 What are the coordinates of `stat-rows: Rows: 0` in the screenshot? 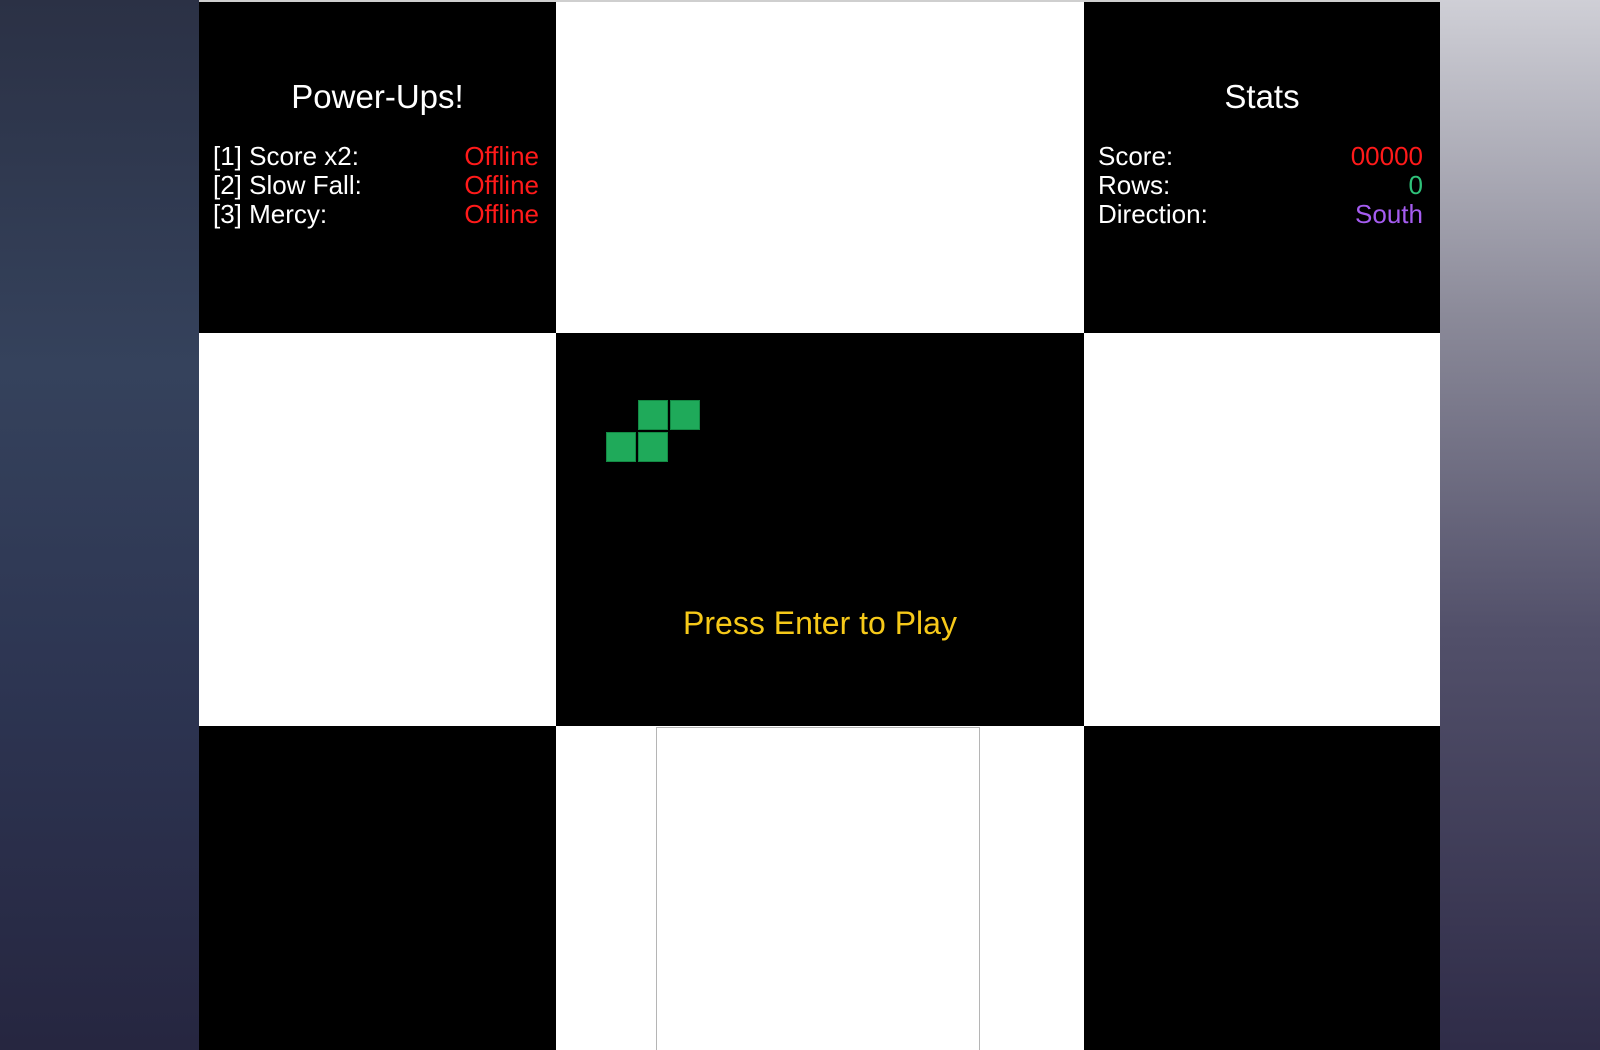 It's located at (1260, 185).